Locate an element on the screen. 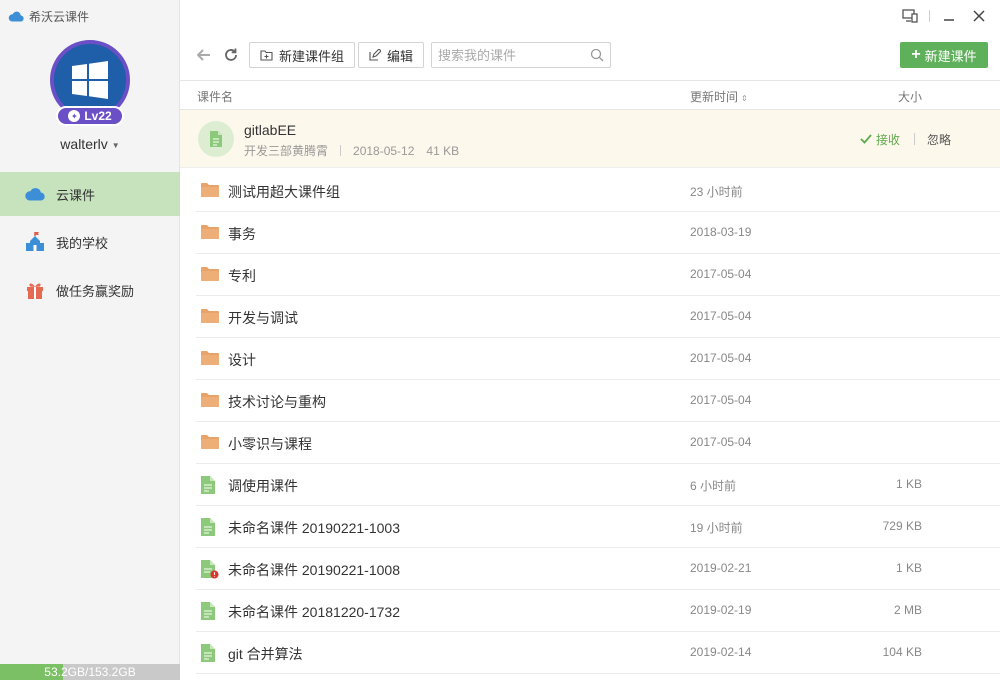 The height and width of the screenshot is (680, 1000). edit-label: 编辑 is located at coordinates (400, 56).